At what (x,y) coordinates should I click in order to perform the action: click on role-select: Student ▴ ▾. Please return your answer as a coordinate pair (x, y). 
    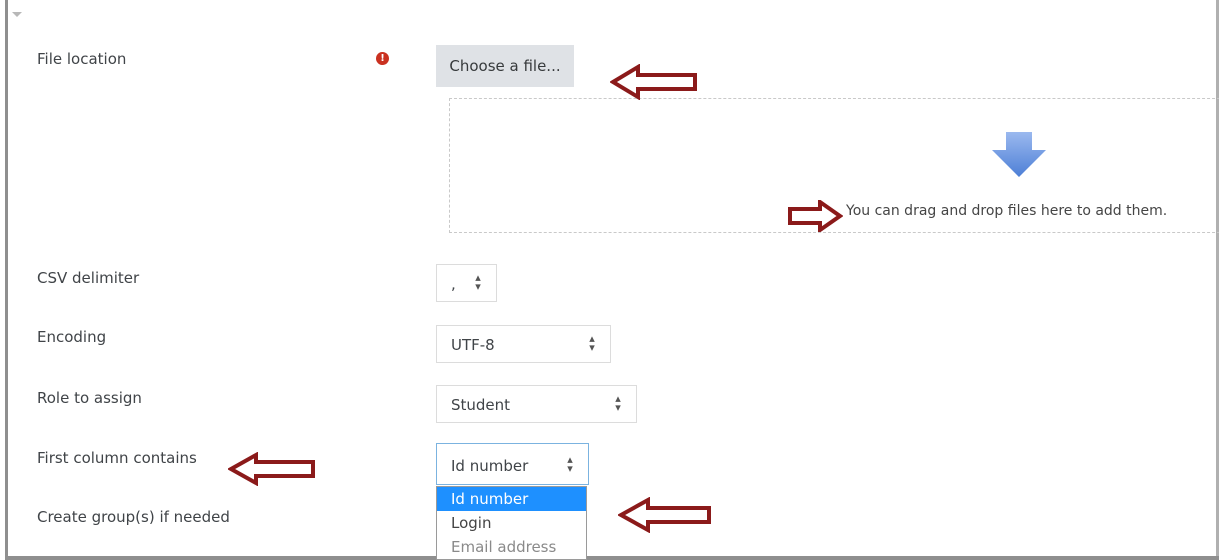
    Looking at the image, I should click on (536, 404).